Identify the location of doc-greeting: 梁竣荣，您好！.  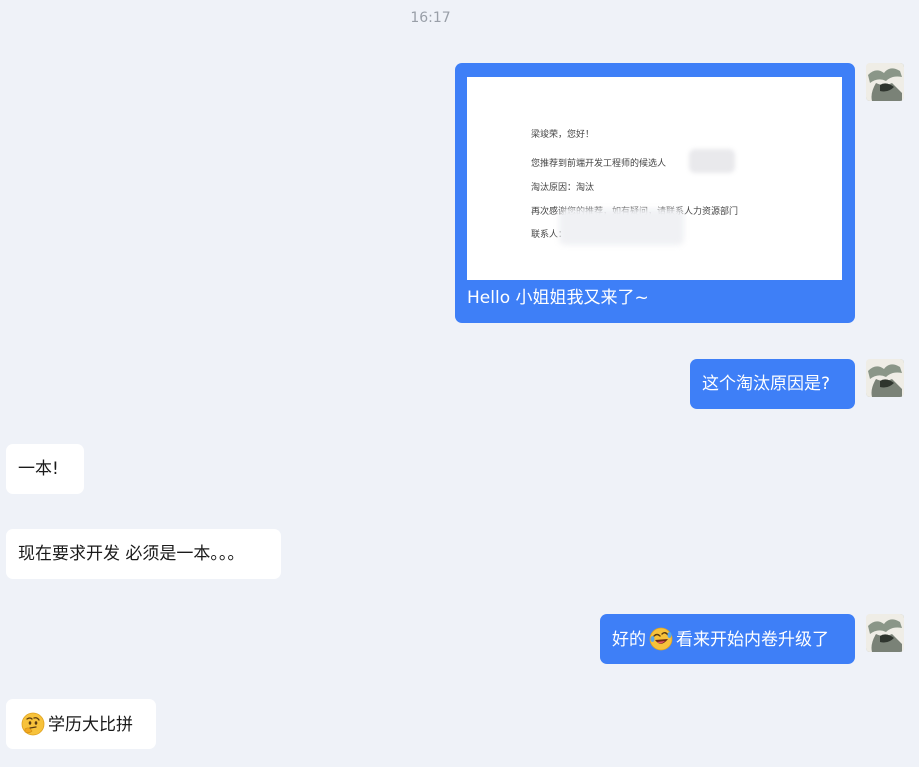
(563, 135).